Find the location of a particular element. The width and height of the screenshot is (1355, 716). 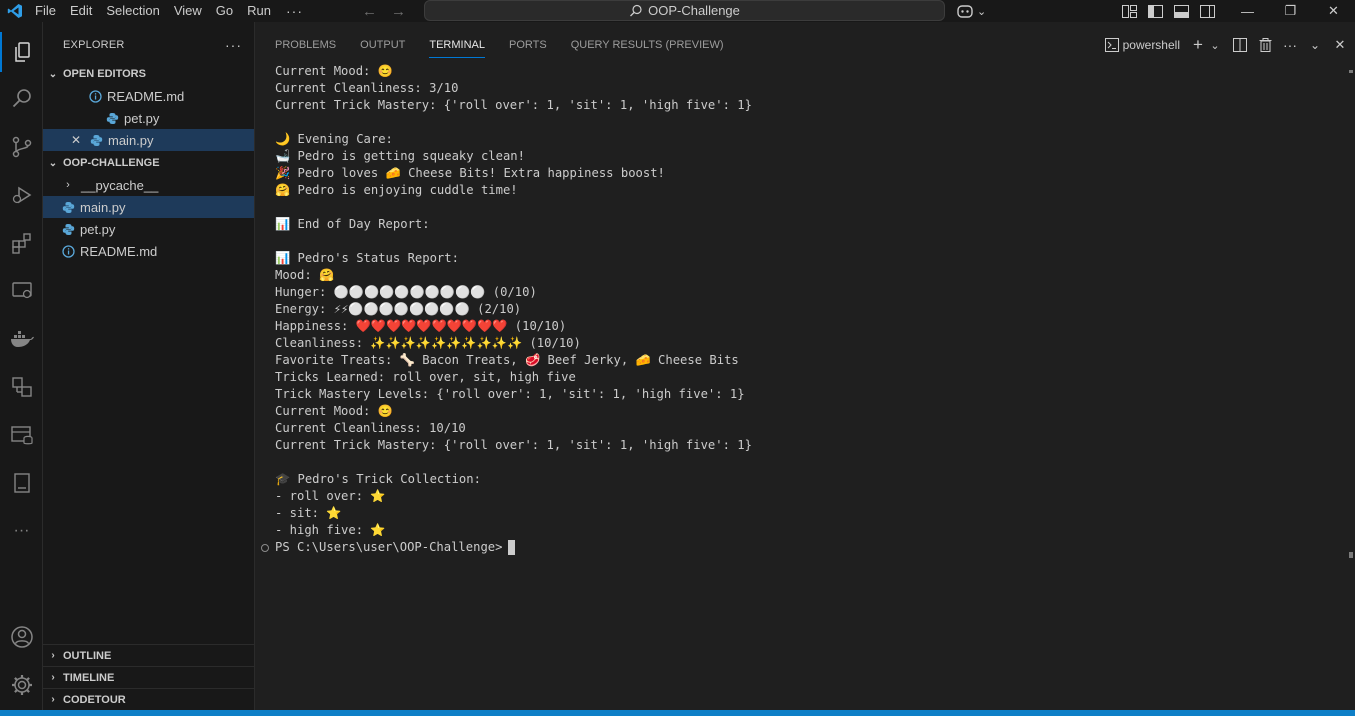

database-icon is located at coordinates (21, 435).